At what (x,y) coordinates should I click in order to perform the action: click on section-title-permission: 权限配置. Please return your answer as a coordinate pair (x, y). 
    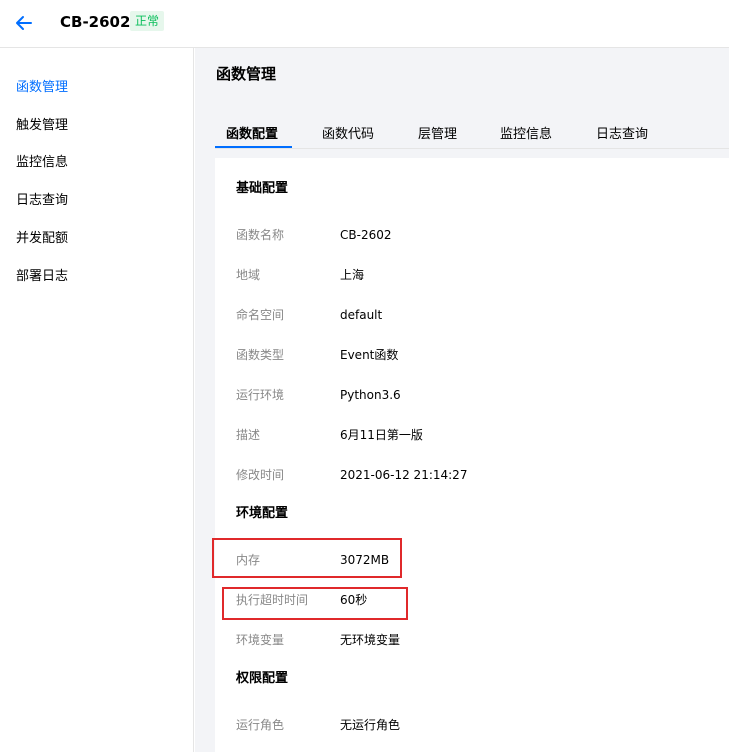
    Looking at the image, I should click on (262, 678).